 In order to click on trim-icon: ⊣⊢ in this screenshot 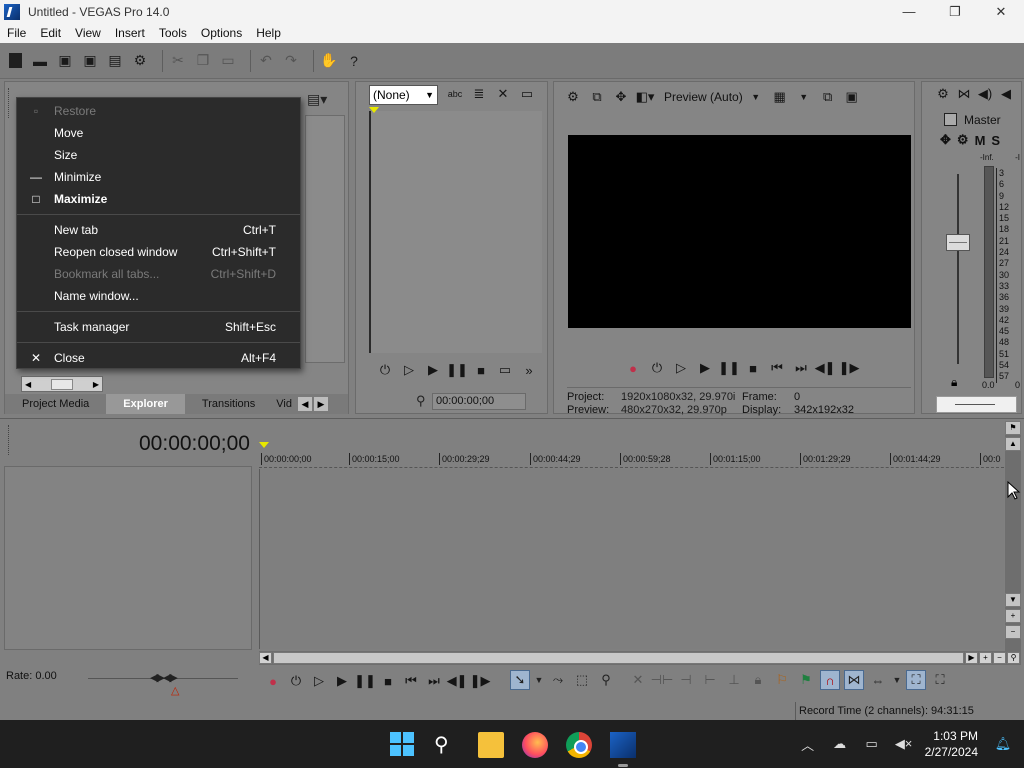, I will do `click(662, 680)`.